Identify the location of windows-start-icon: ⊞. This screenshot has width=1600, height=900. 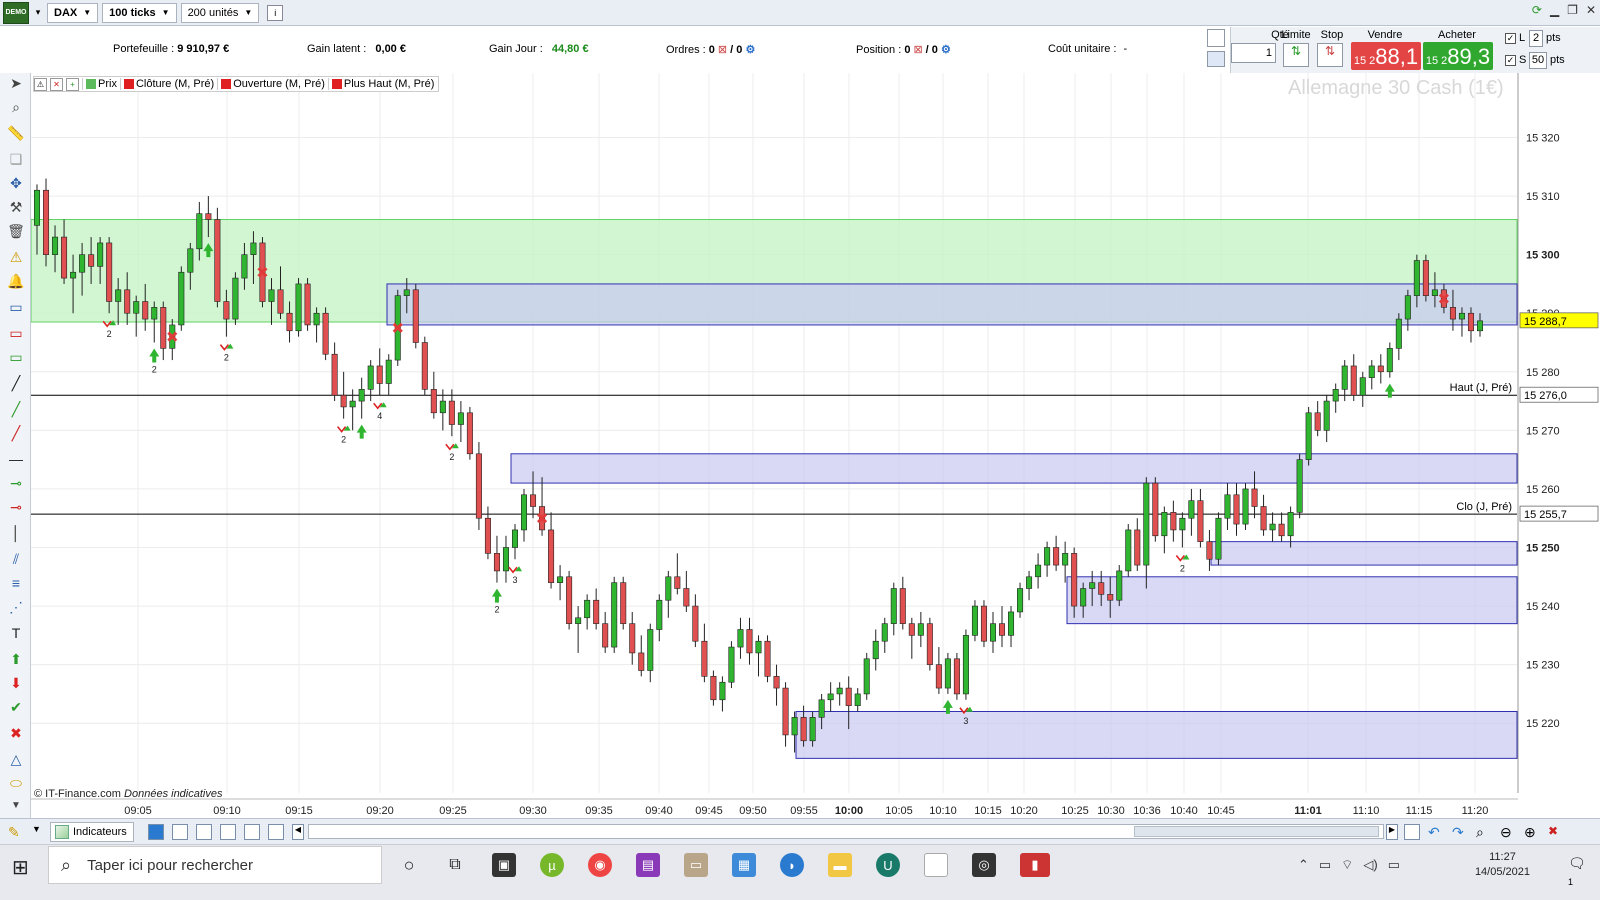
(24, 867).